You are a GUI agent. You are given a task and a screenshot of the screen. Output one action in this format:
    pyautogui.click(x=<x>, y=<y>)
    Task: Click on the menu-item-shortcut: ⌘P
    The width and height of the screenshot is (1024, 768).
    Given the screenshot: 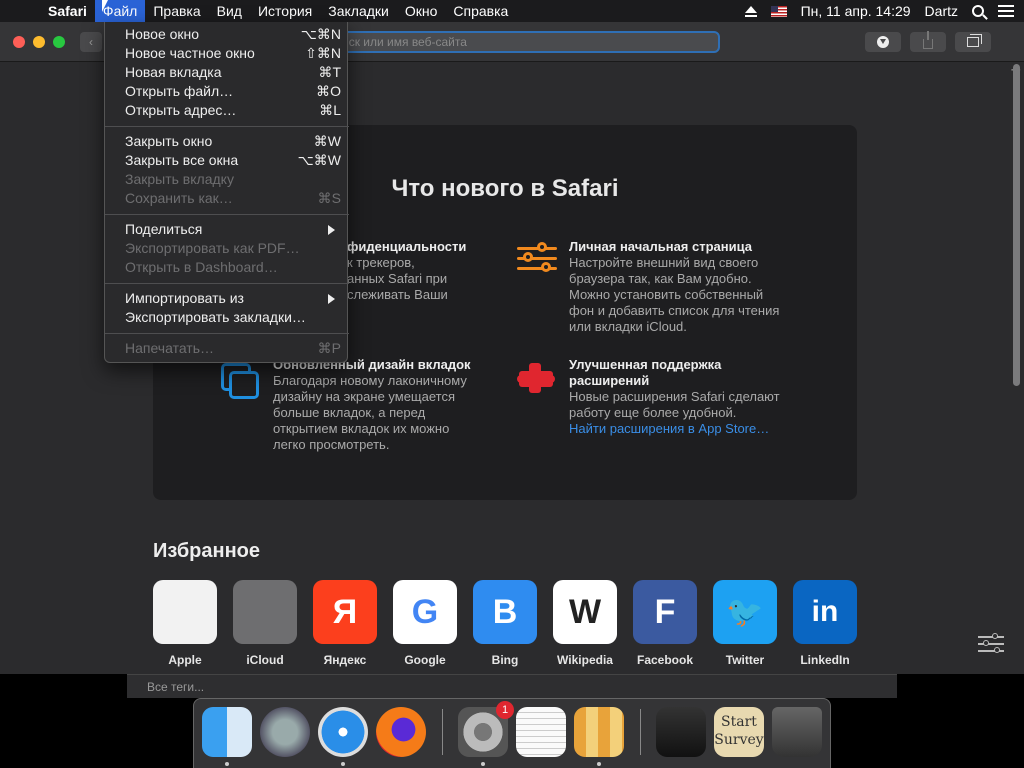 What is the action you would take?
    pyautogui.click(x=329, y=348)
    